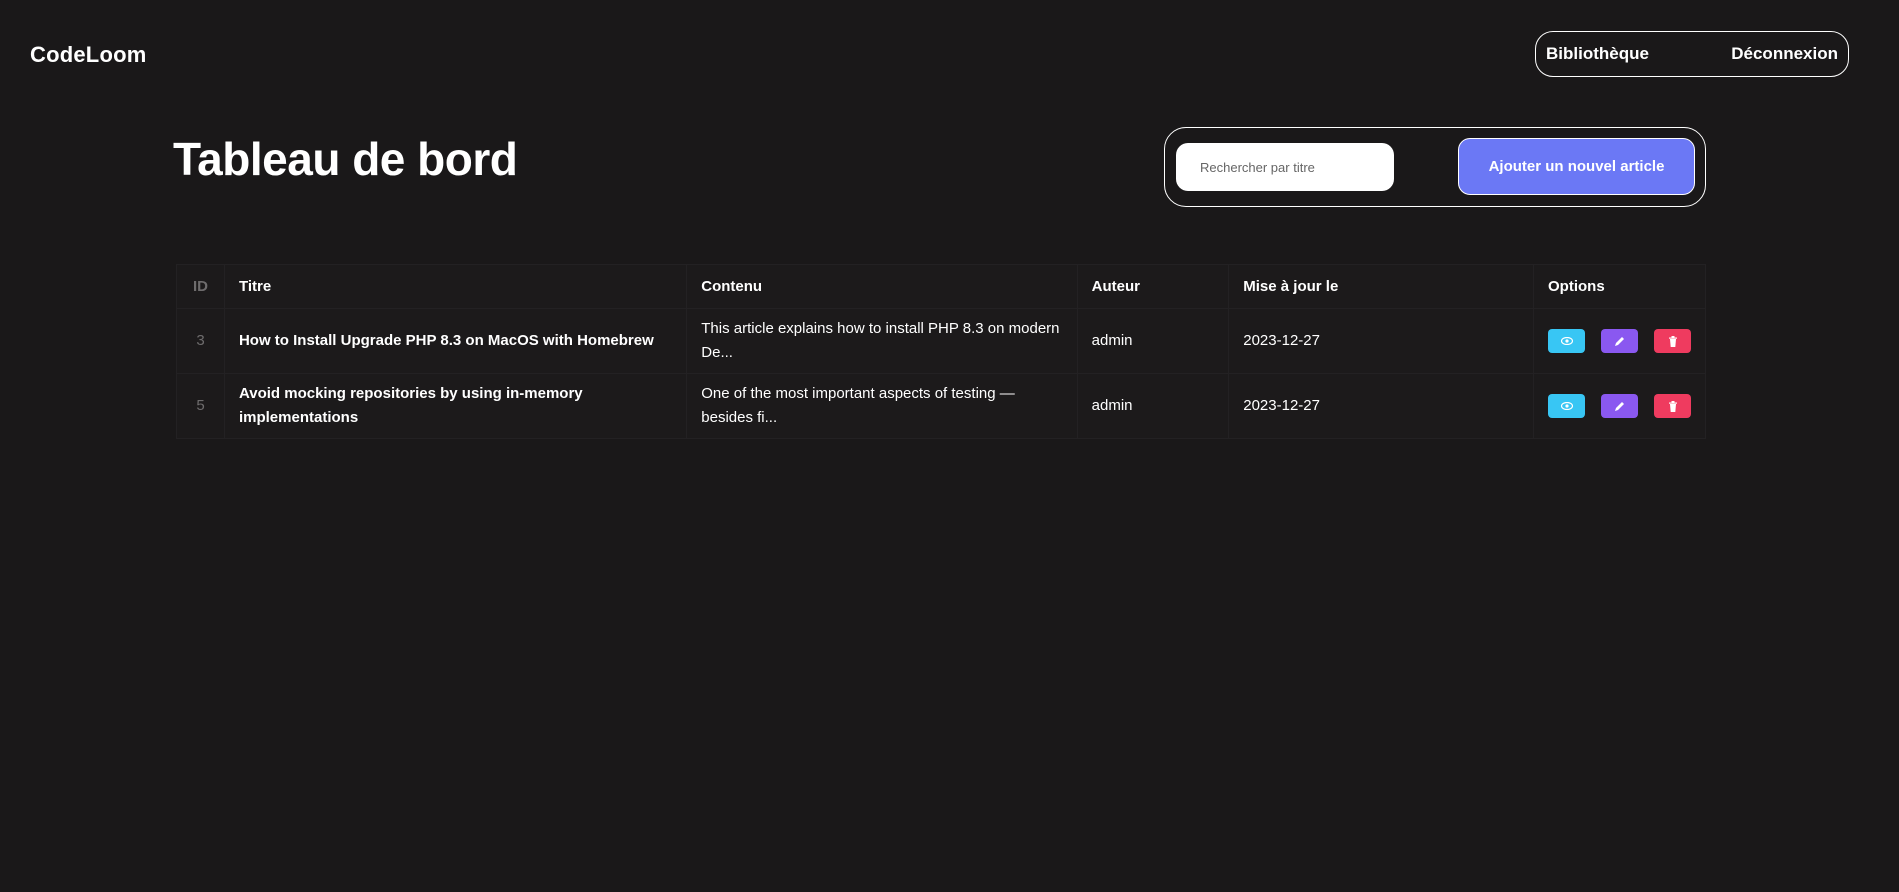 The image size is (1899, 892). What do you see at coordinates (1381, 286) in the screenshot?
I see `header-updated: Mise à jour le` at bounding box center [1381, 286].